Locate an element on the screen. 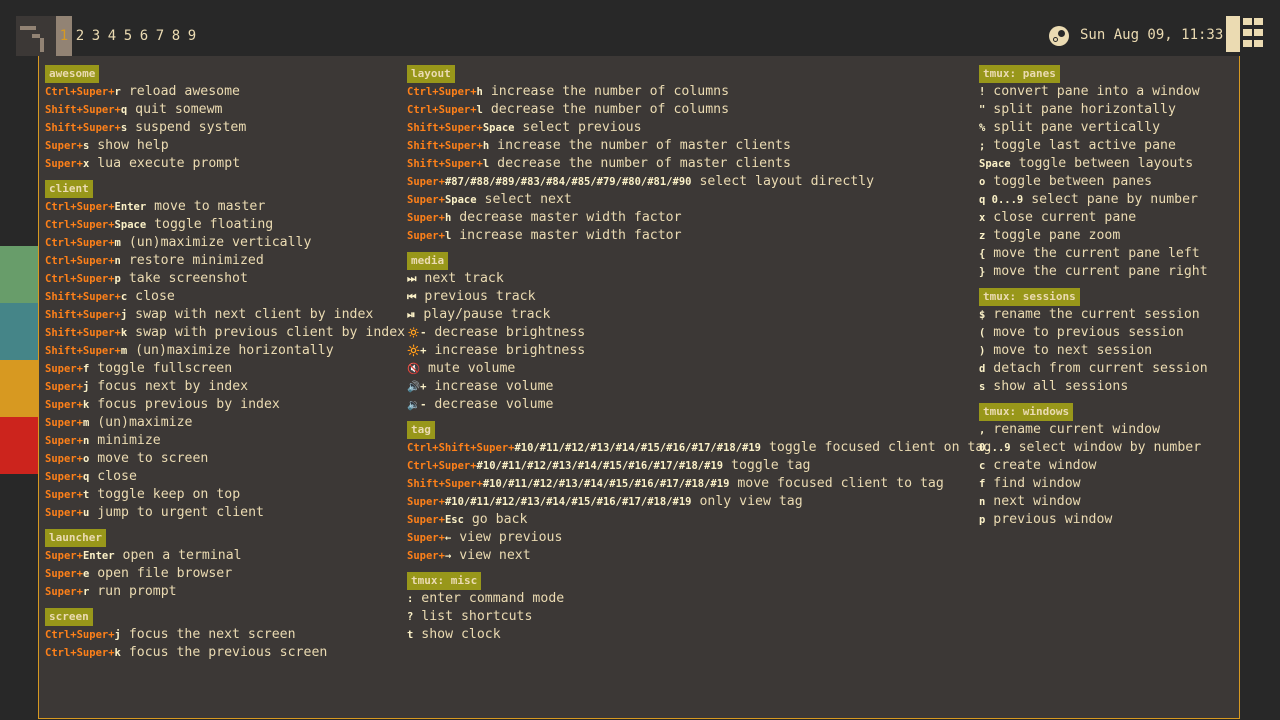  hotkey-description: (un)maximize horizontally is located at coordinates (234, 350).